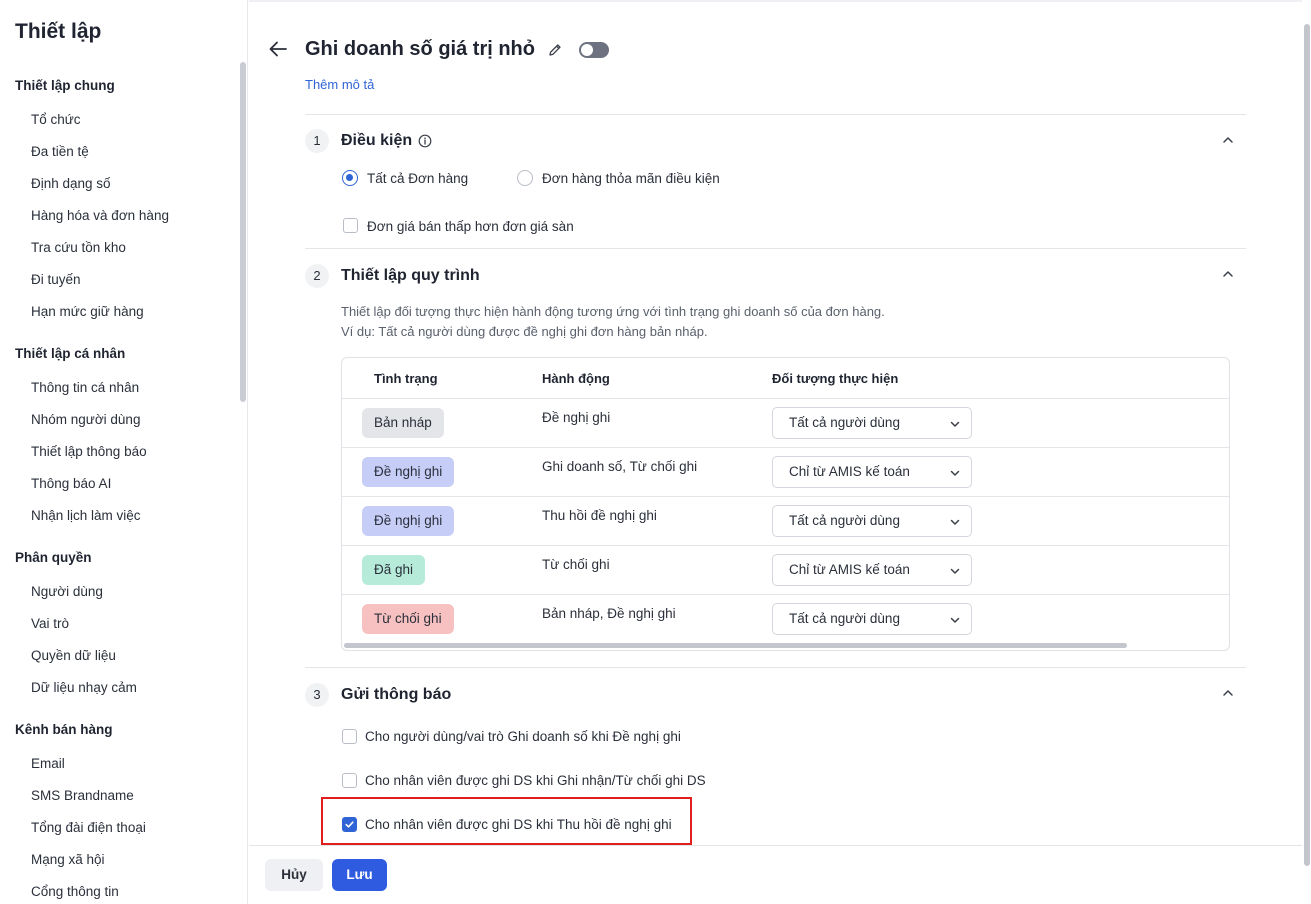 The width and height of the screenshot is (1311, 904). Describe the element at coordinates (100, 215) in the screenshot. I see `sidebar-item-products-orders: Hàng hóa và đơn hàng` at that location.